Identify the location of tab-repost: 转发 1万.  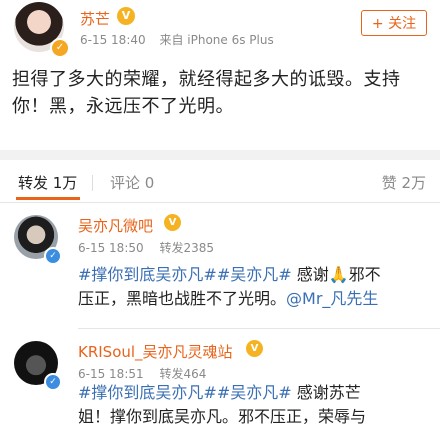
(47, 182).